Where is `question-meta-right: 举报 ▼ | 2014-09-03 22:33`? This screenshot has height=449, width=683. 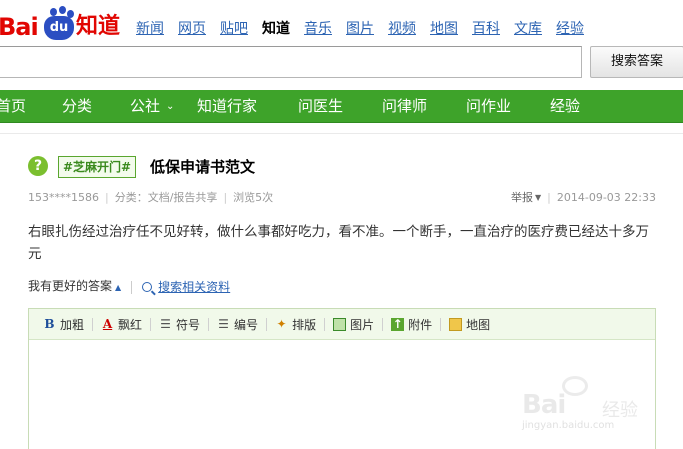 question-meta-right: 举报 ▼ | 2014-09-03 22:33 is located at coordinates (583, 198).